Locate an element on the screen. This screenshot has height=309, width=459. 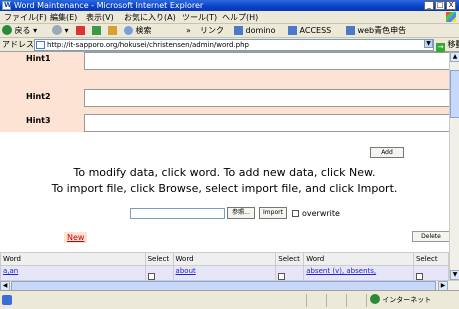
refresh-icon is located at coordinates (96, 30).